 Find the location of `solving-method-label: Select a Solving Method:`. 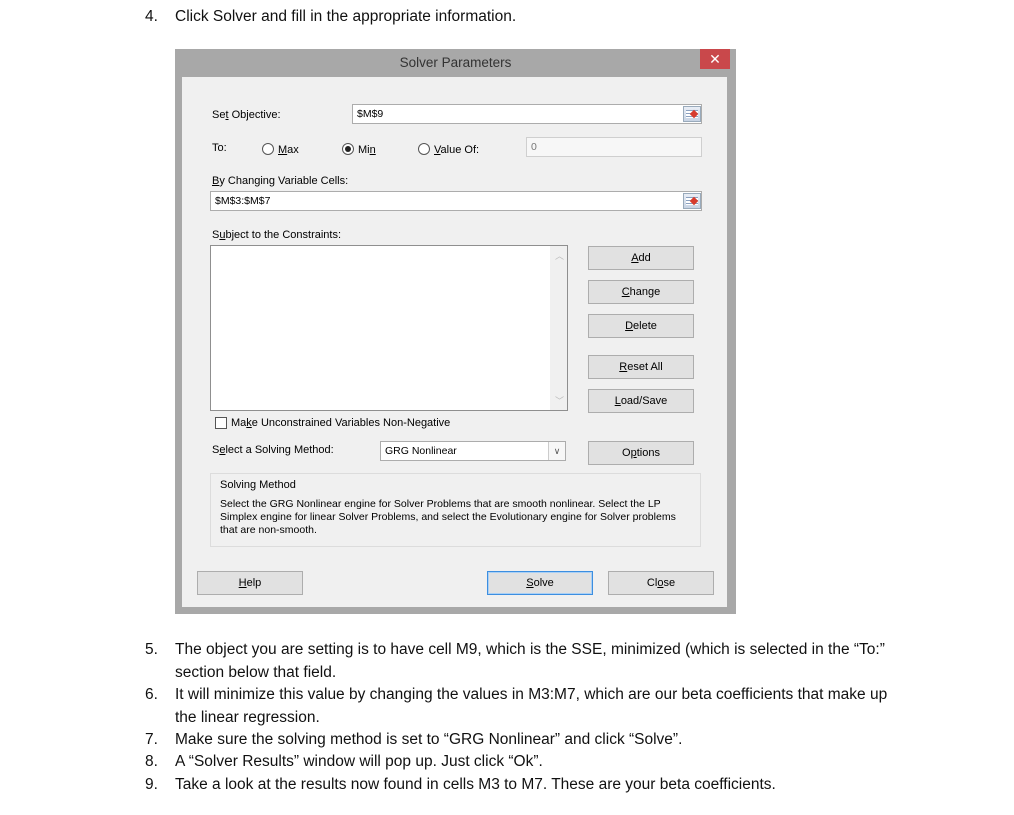

solving-method-label: Select a Solving Method: is located at coordinates (273, 450).